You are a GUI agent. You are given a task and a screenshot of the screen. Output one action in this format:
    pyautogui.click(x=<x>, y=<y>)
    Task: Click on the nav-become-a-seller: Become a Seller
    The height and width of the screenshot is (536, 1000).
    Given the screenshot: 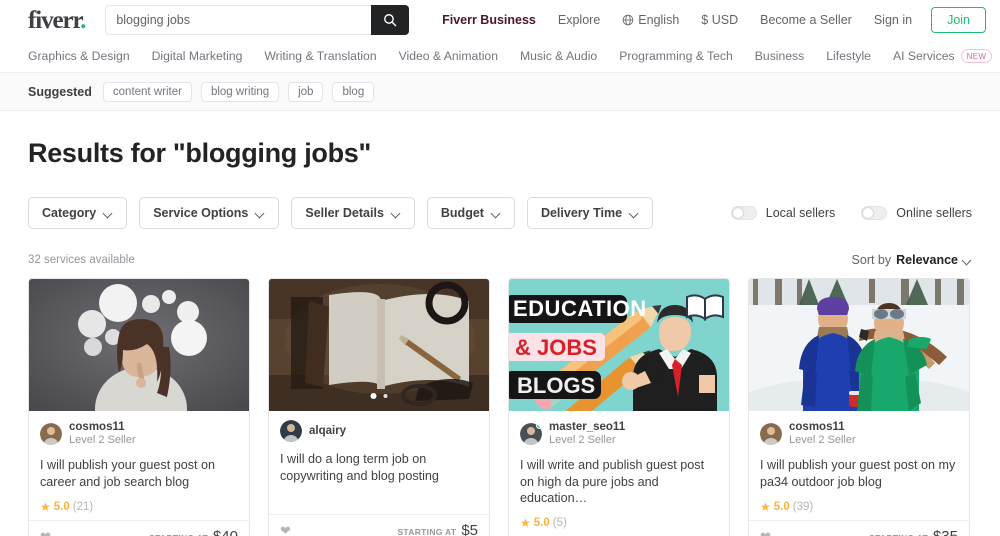 What is the action you would take?
    pyautogui.click(x=806, y=20)
    